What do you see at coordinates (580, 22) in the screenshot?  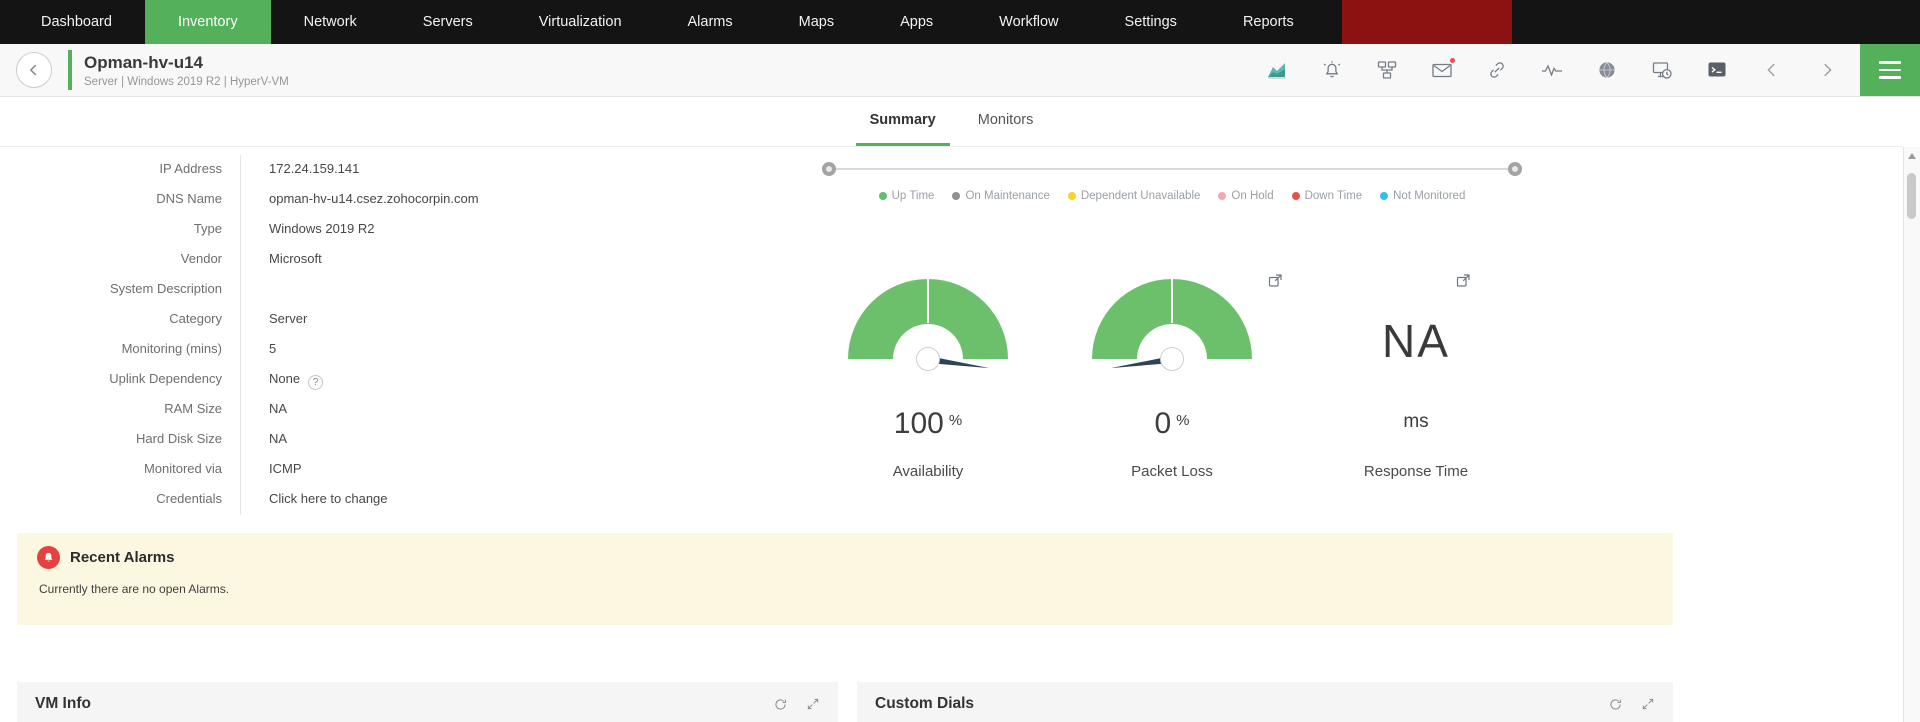 I see `nav-item-virtualization: Virtualization` at bounding box center [580, 22].